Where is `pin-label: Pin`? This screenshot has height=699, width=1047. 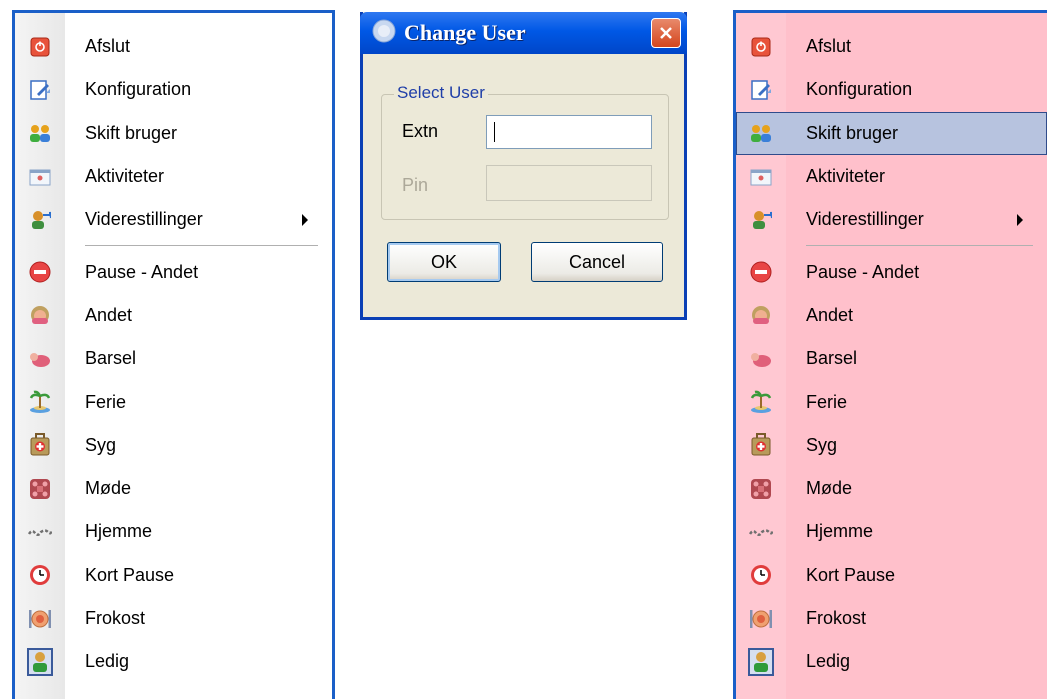
pin-label: Pin is located at coordinates (415, 185).